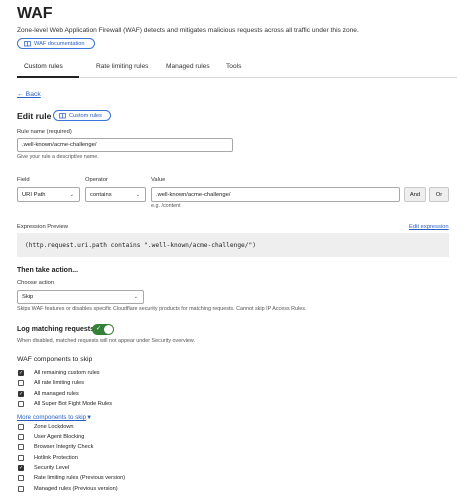  Describe the element at coordinates (21, 478) in the screenshot. I see `checkbox-rate-limiting-previous` at that location.